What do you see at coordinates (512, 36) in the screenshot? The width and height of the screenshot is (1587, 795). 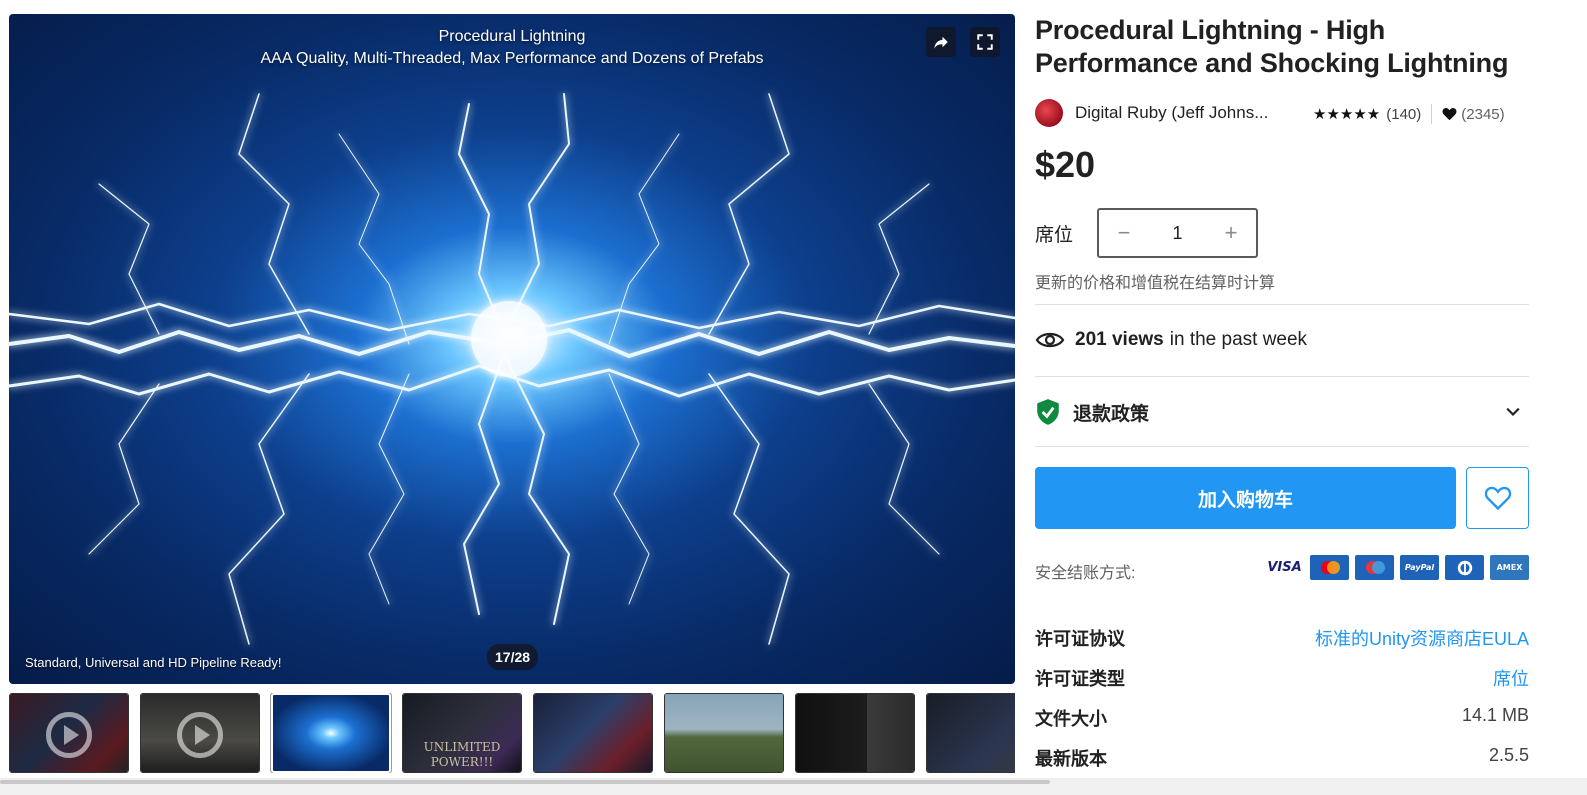 I see `hero-caption-title: Procedural Lightning` at bounding box center [512, 36].